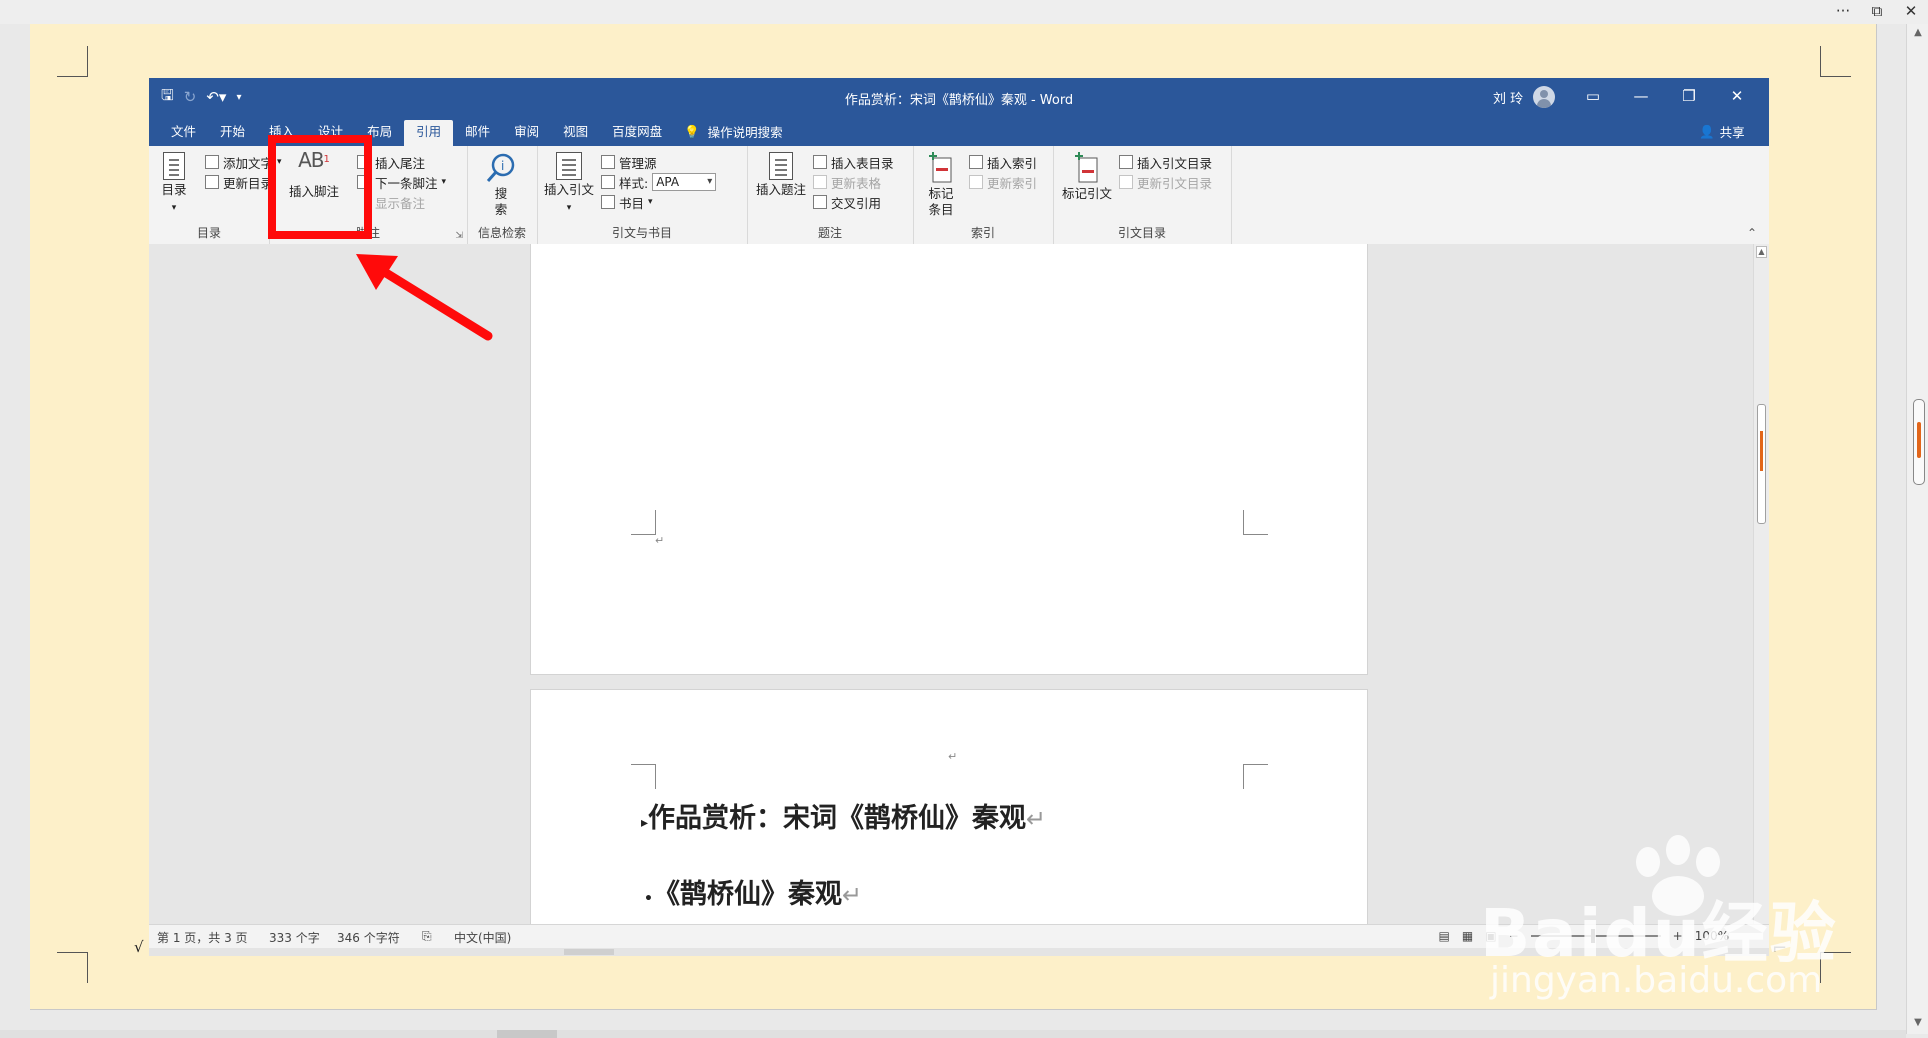 The image size is (1928, 1038). I want to click on zoom-out-icon: −, so click(1514, 936).